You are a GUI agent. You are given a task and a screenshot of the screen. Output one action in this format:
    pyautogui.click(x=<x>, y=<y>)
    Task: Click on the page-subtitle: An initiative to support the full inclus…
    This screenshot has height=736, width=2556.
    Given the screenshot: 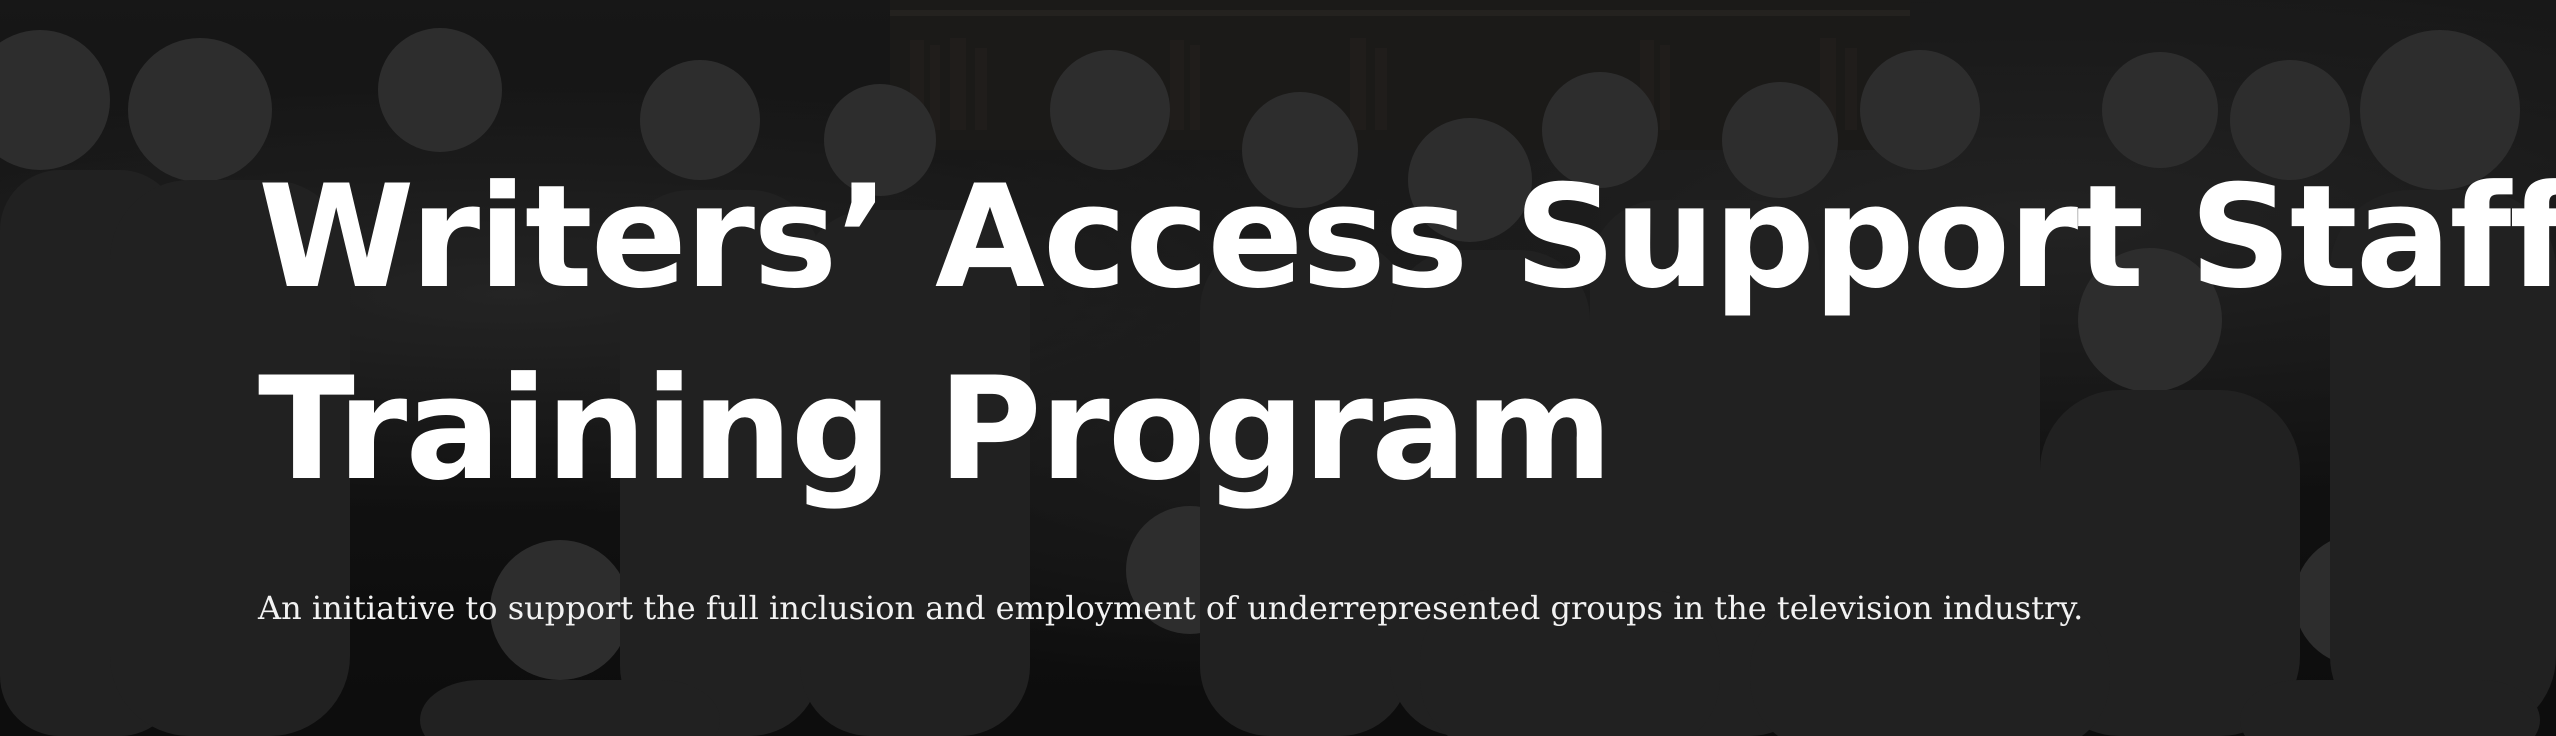 What is the action you would take?
    pyautogui.click(x=1171, y=608)
    